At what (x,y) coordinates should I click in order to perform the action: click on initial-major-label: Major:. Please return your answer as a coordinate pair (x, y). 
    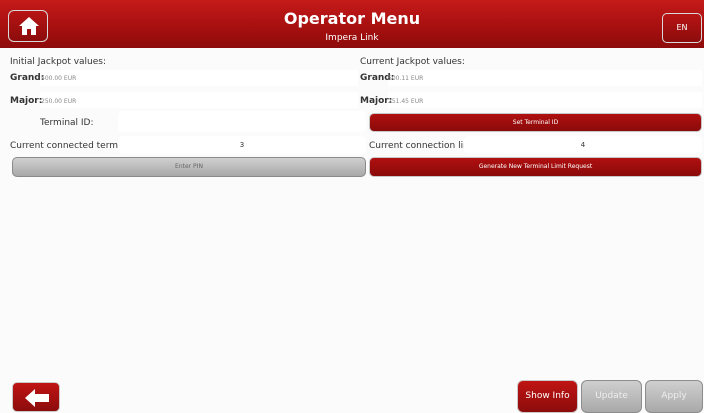
    Looking at the image, I should click on (26, 101).